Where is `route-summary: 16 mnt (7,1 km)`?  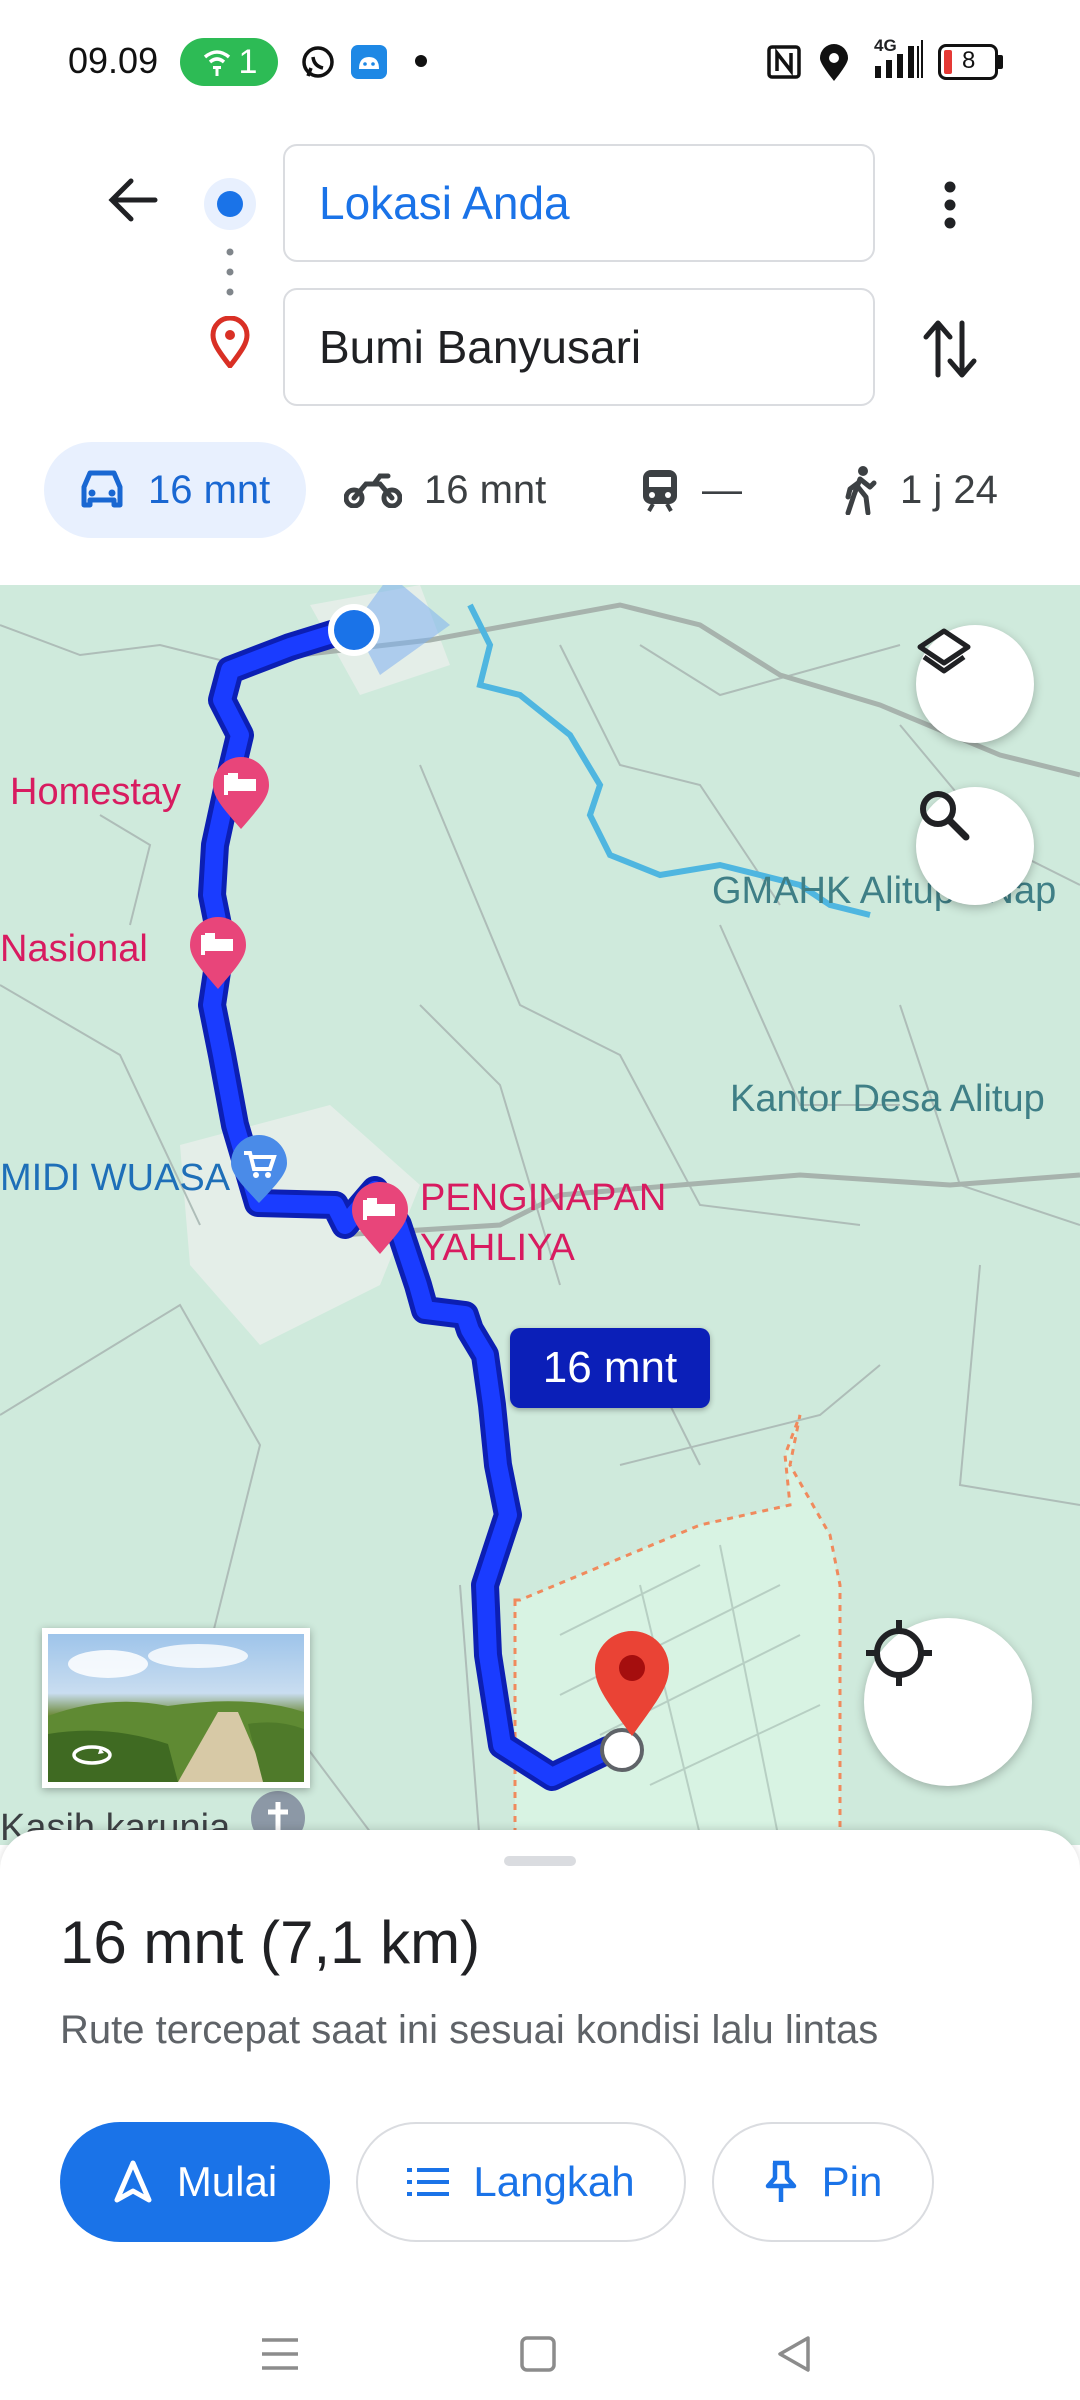 route-summary: 16 mnt (7,1 km) is located at coordinates (270, 1942).